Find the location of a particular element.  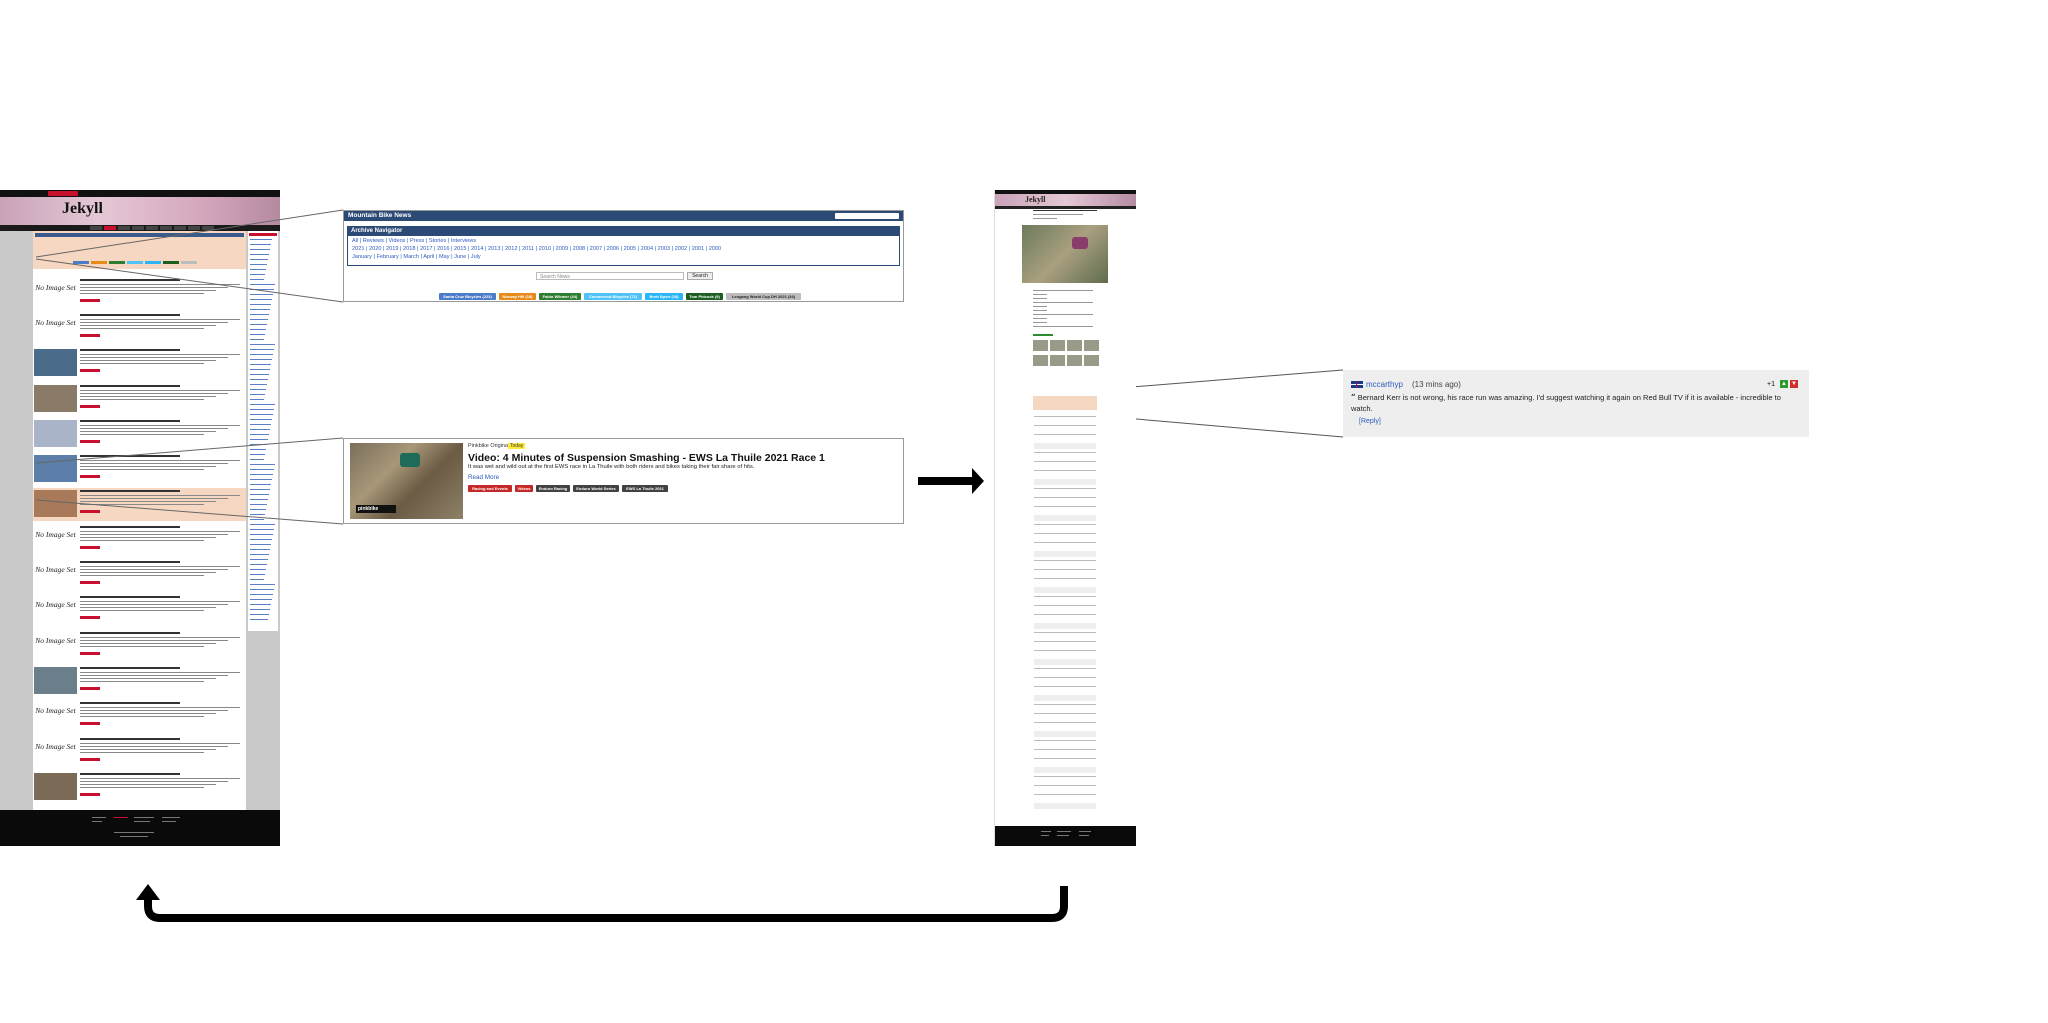

news-header-bar: Mountain Bike News is located at coordinates (623, 216).